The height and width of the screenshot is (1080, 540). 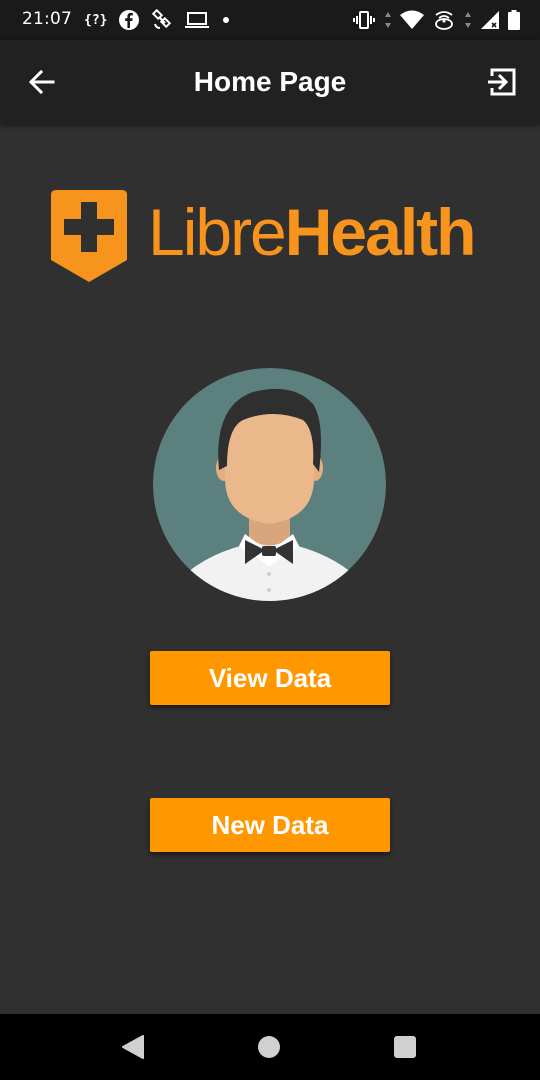 I want to click on logout-icon, so click(x=502, y=82).